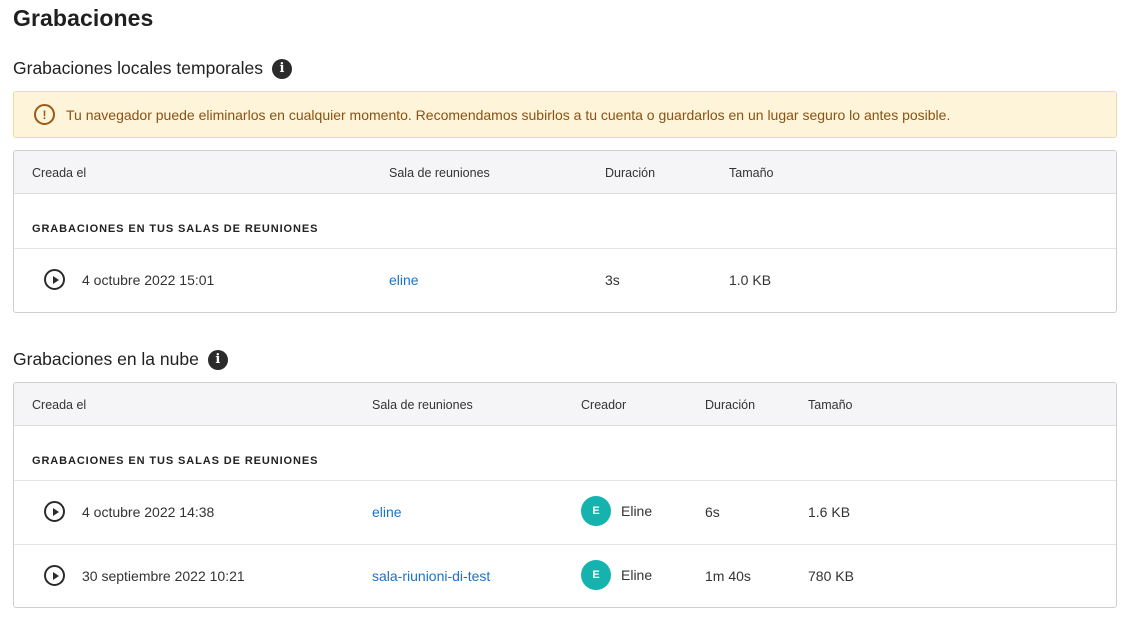 The width and height of the screenshot is (1131, 625). What do you see at coordinates (163, 576) in the screenshot?
I see `created-date: 30 septiembre 2022 10:21` at bounding box center [163, 576].